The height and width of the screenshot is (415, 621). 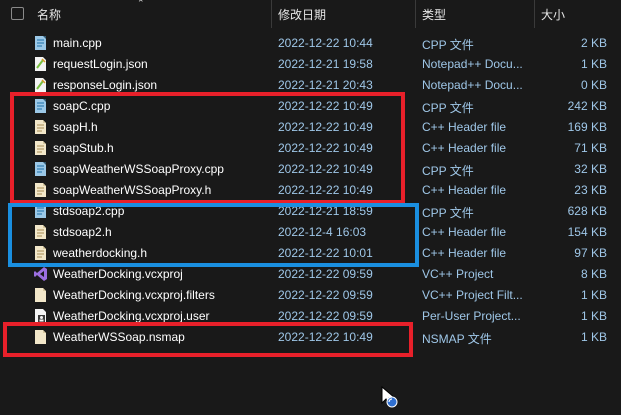 What do you see at coordinates (590, 169) in the screenshot?
I see `file-size: 32 KB` at bounding box center [590, 169].